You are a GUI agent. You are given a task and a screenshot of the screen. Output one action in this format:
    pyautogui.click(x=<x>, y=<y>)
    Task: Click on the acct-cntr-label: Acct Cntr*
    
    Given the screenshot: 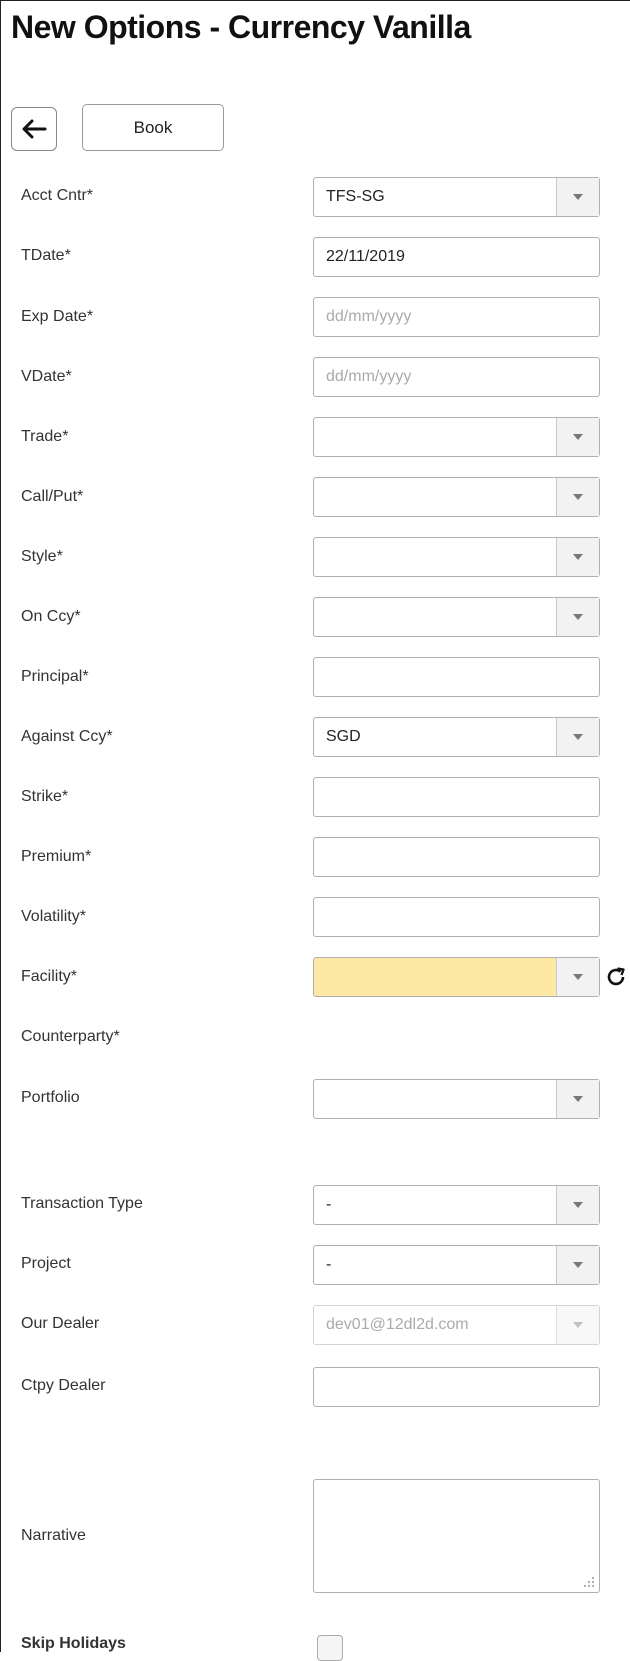 What is the action you would take?
    pyautogui.click(x=57, y=195)
    